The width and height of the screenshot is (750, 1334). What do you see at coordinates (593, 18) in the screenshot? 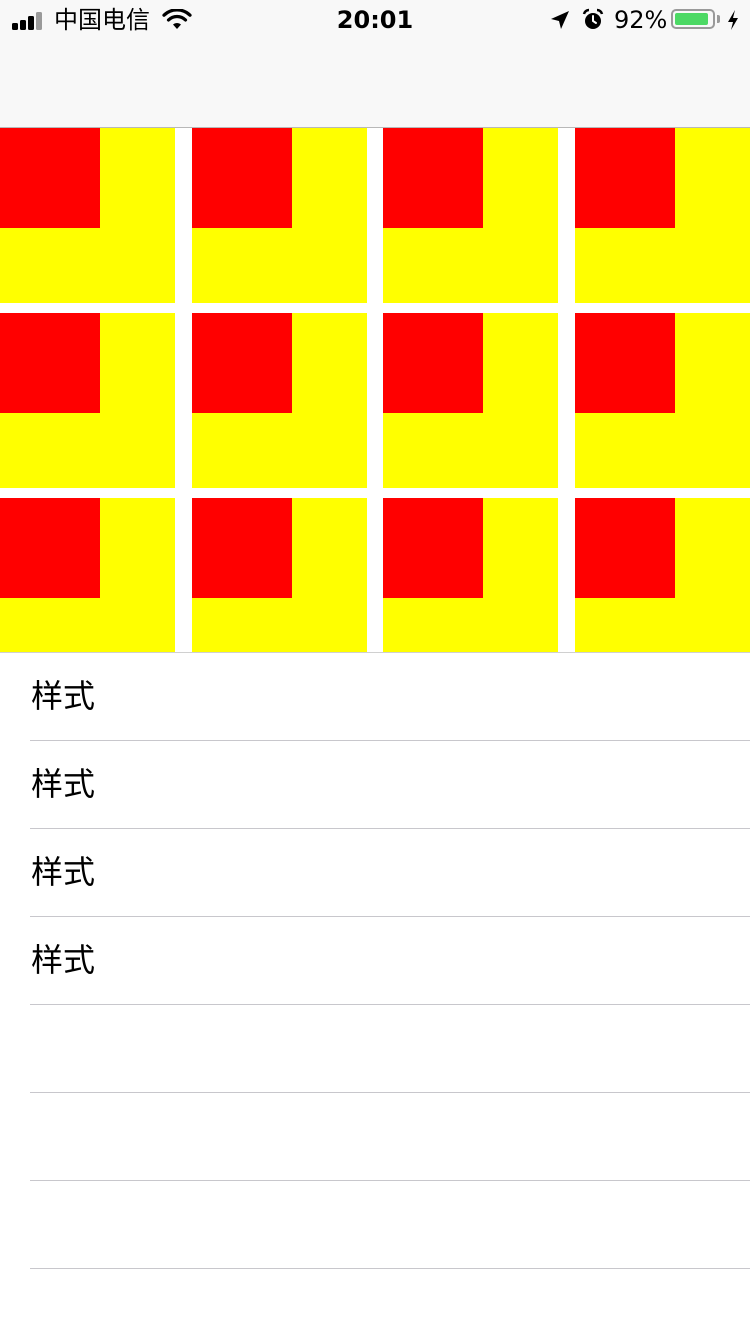
I see `alarm-icon` at bounding box center [593, 18].